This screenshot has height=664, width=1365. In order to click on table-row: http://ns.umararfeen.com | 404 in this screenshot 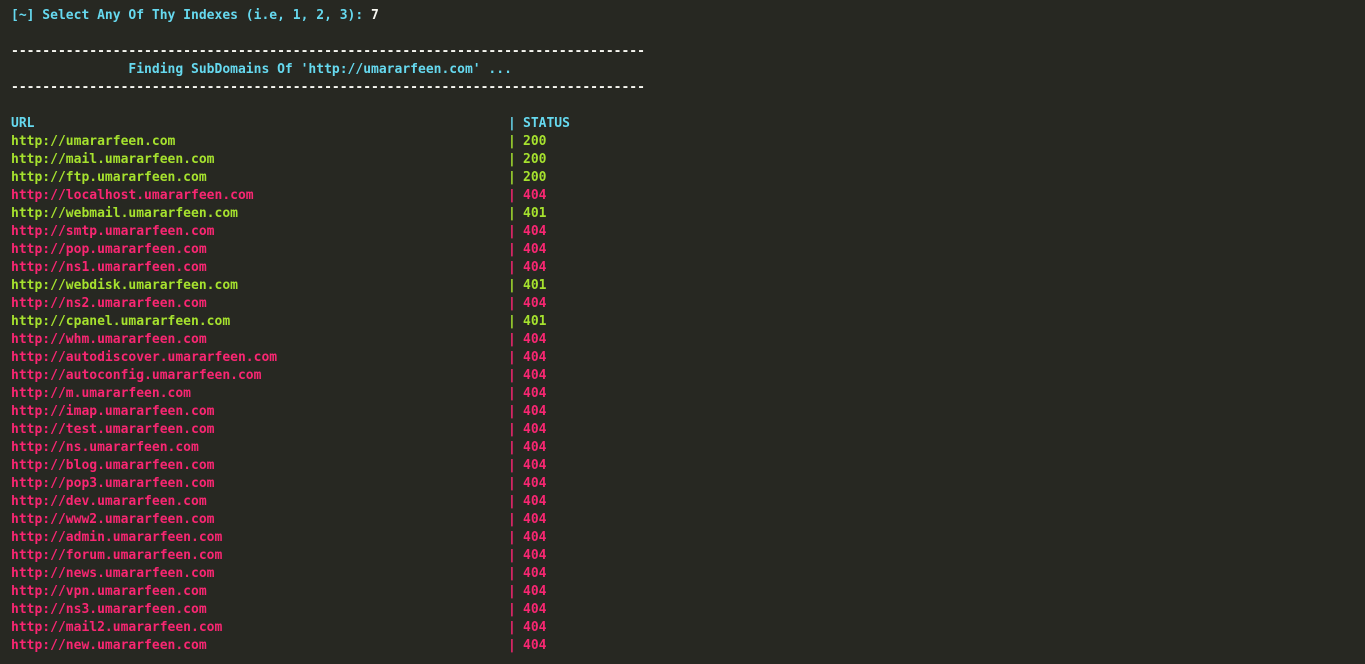, I will do `click(361, 448)`.